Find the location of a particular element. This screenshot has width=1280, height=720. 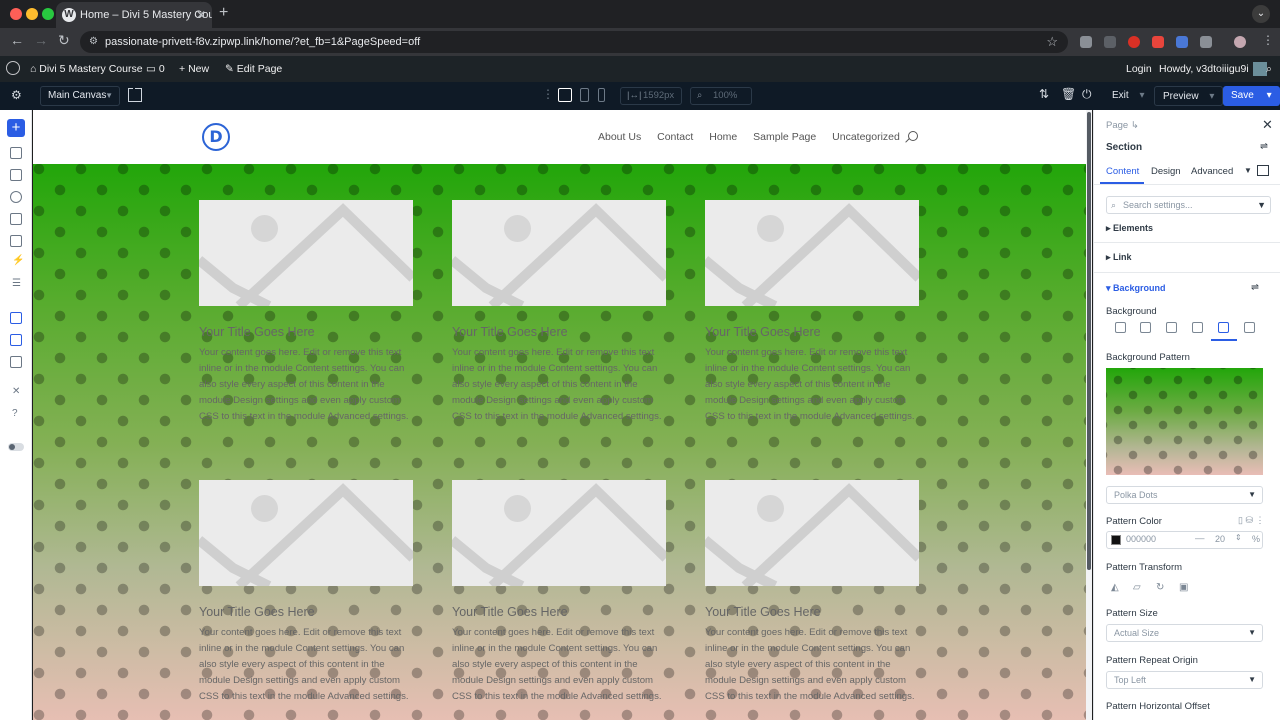

tab-design: Design is located at coordinates (1166, 171).